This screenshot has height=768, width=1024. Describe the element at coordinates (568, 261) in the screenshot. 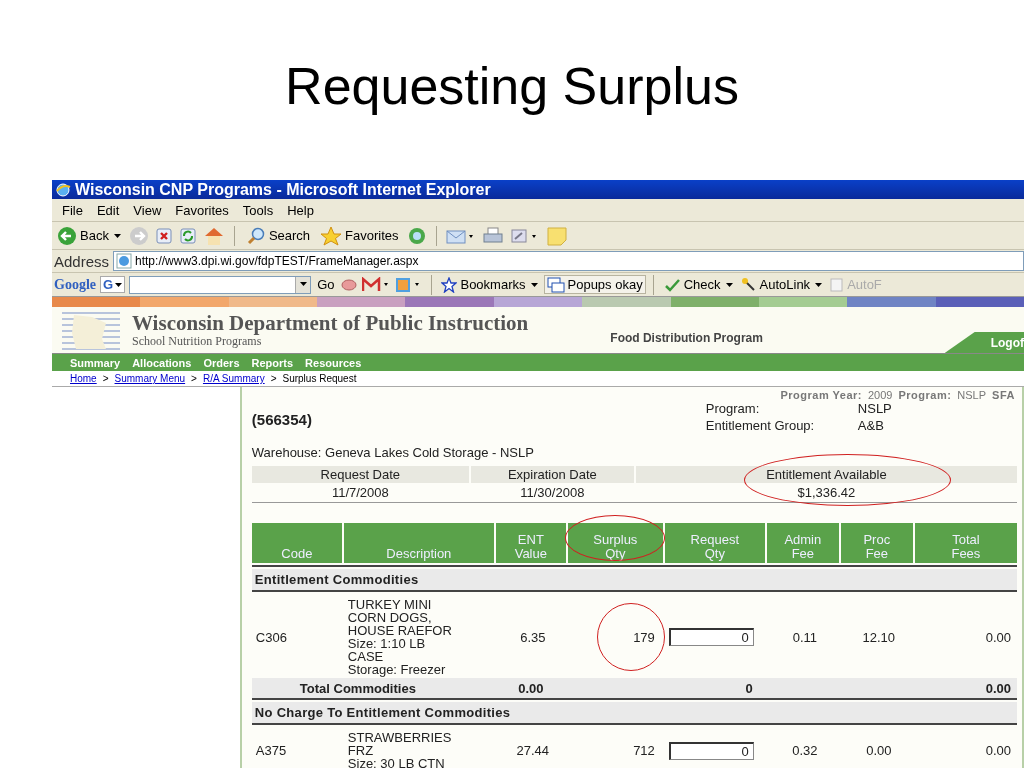

I see `address-field: http://www3.dpi.wi.gov/fdpTEST/FrameManager.aspx` at that location.